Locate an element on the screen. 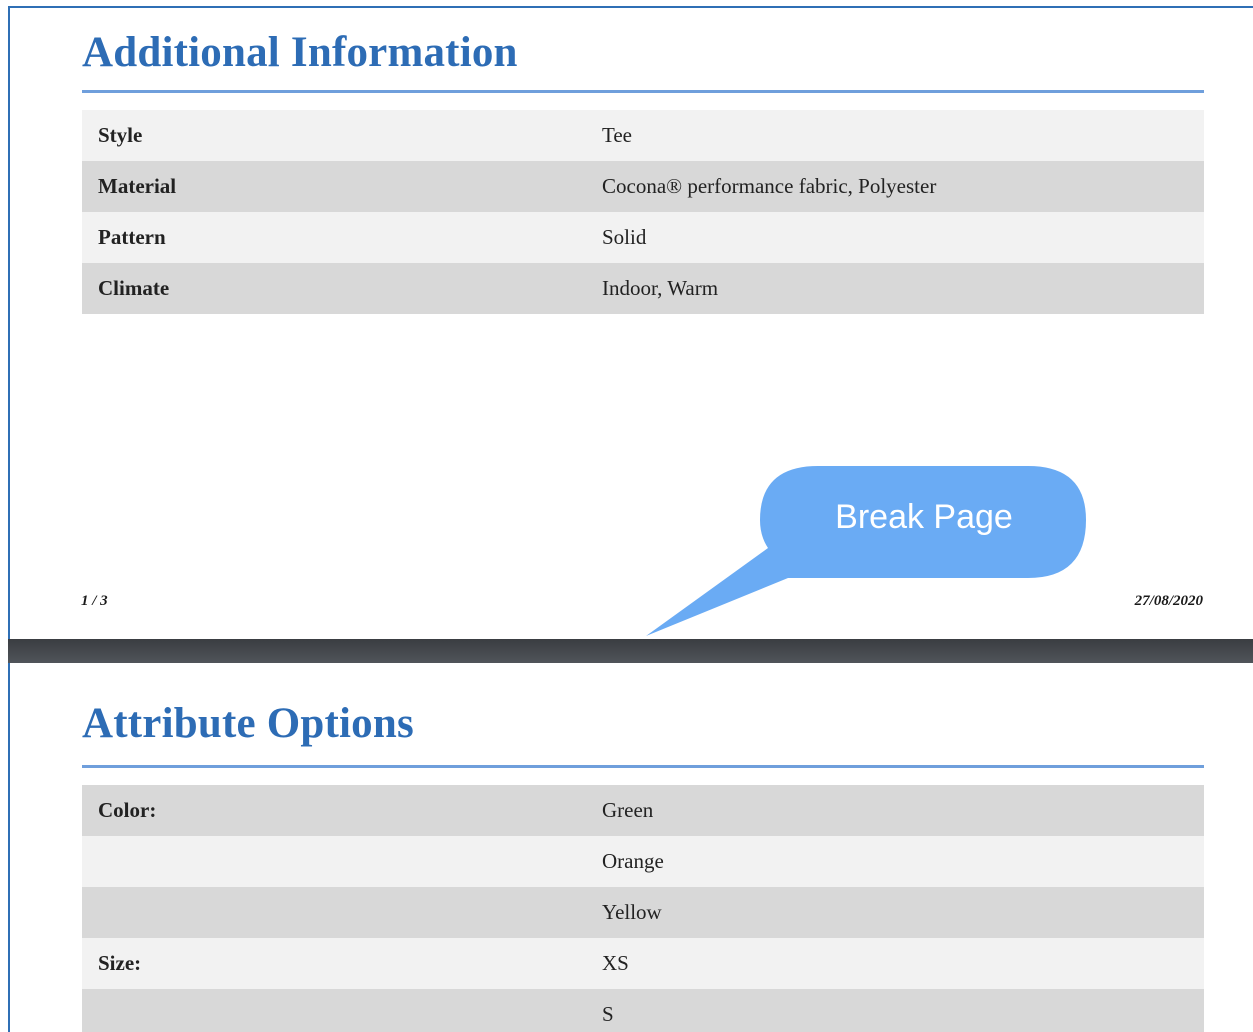  table-row: Color: Green is located at coordinates (643, 810).